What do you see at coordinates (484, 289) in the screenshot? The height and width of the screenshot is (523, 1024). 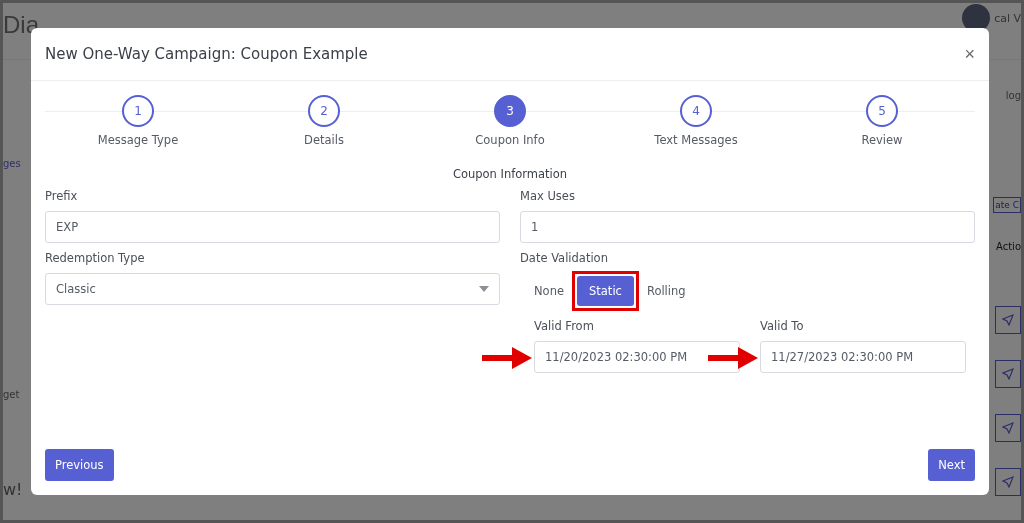 I see `caret-icon` at bounding box center [484, 289].